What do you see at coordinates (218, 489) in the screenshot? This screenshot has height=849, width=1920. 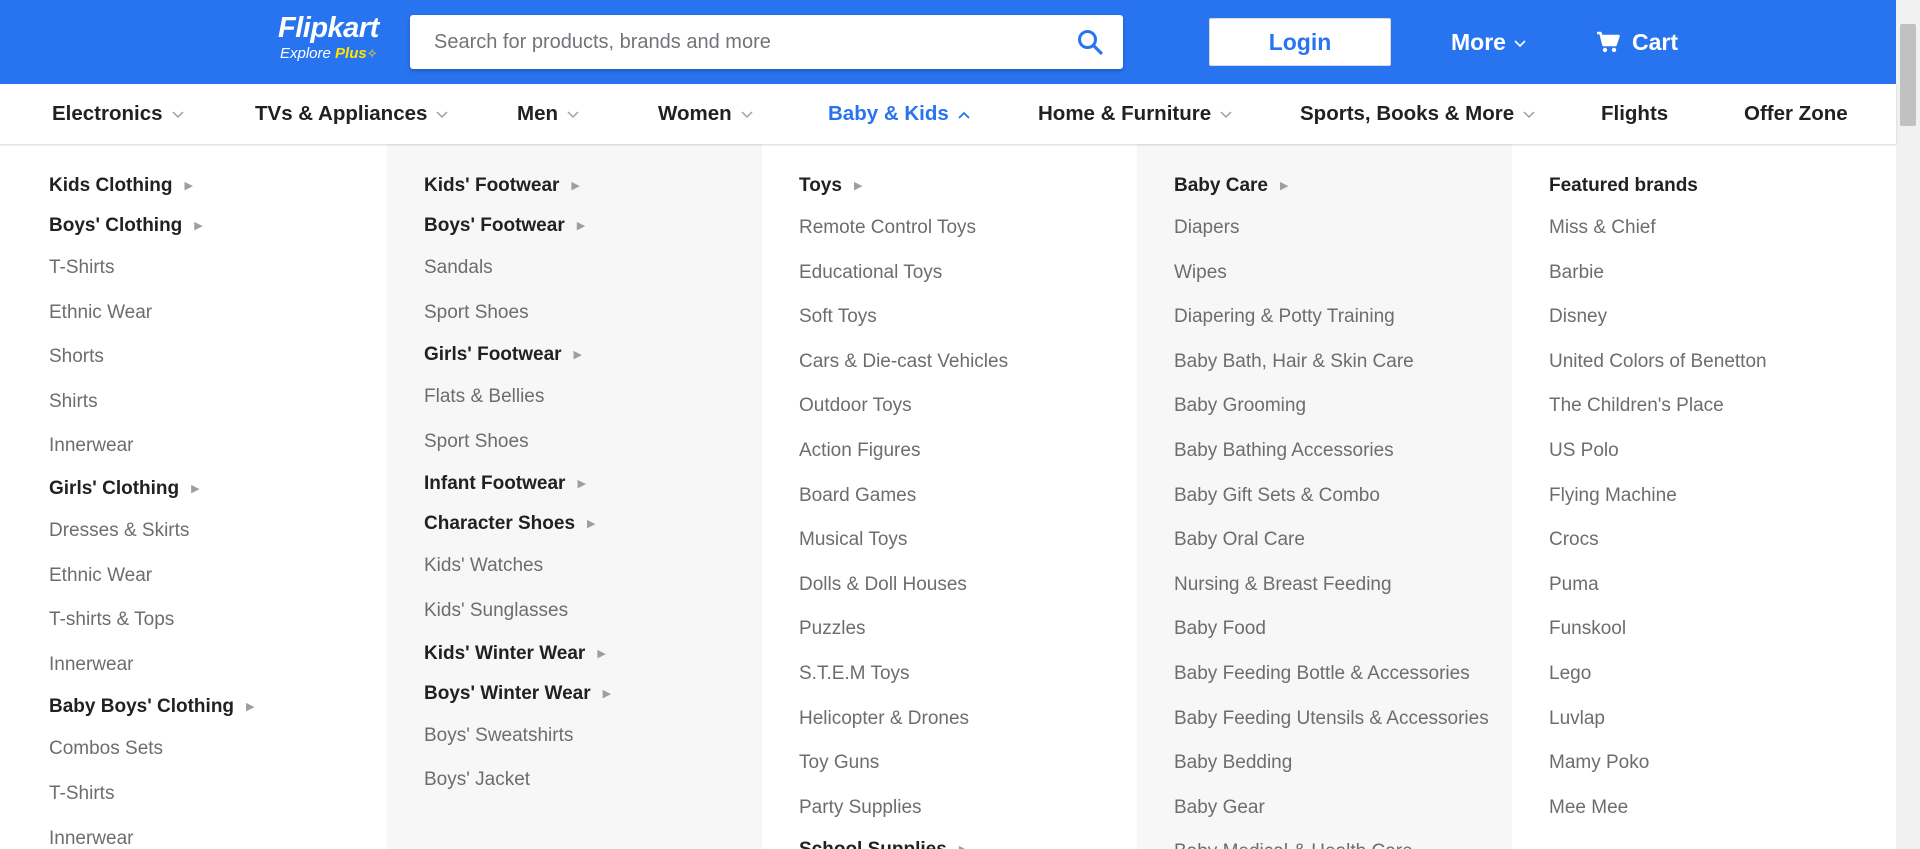 I see `menu-heading: Girls' Clothing ▶` at bounding box center [218, 489].